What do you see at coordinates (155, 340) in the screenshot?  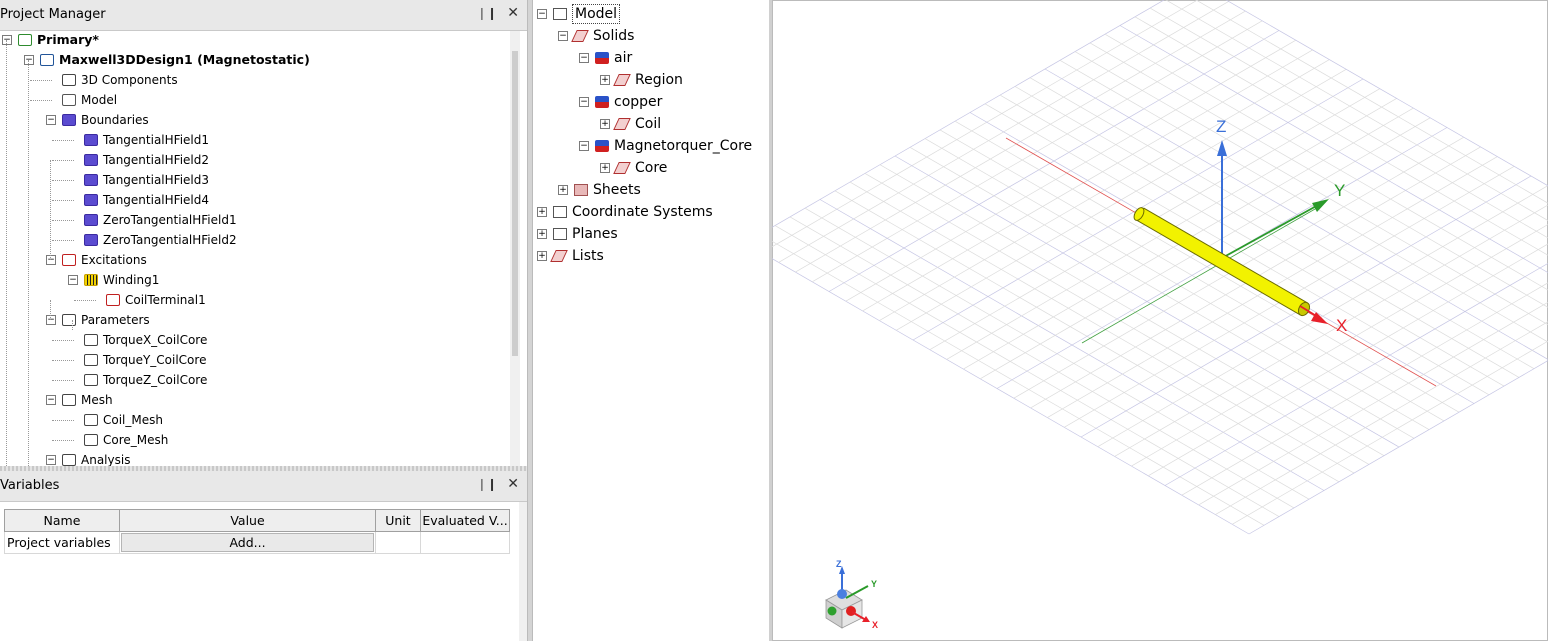 I see `tree-item-label: TorqueX_CoilCore` at bounding box center [155, 340].